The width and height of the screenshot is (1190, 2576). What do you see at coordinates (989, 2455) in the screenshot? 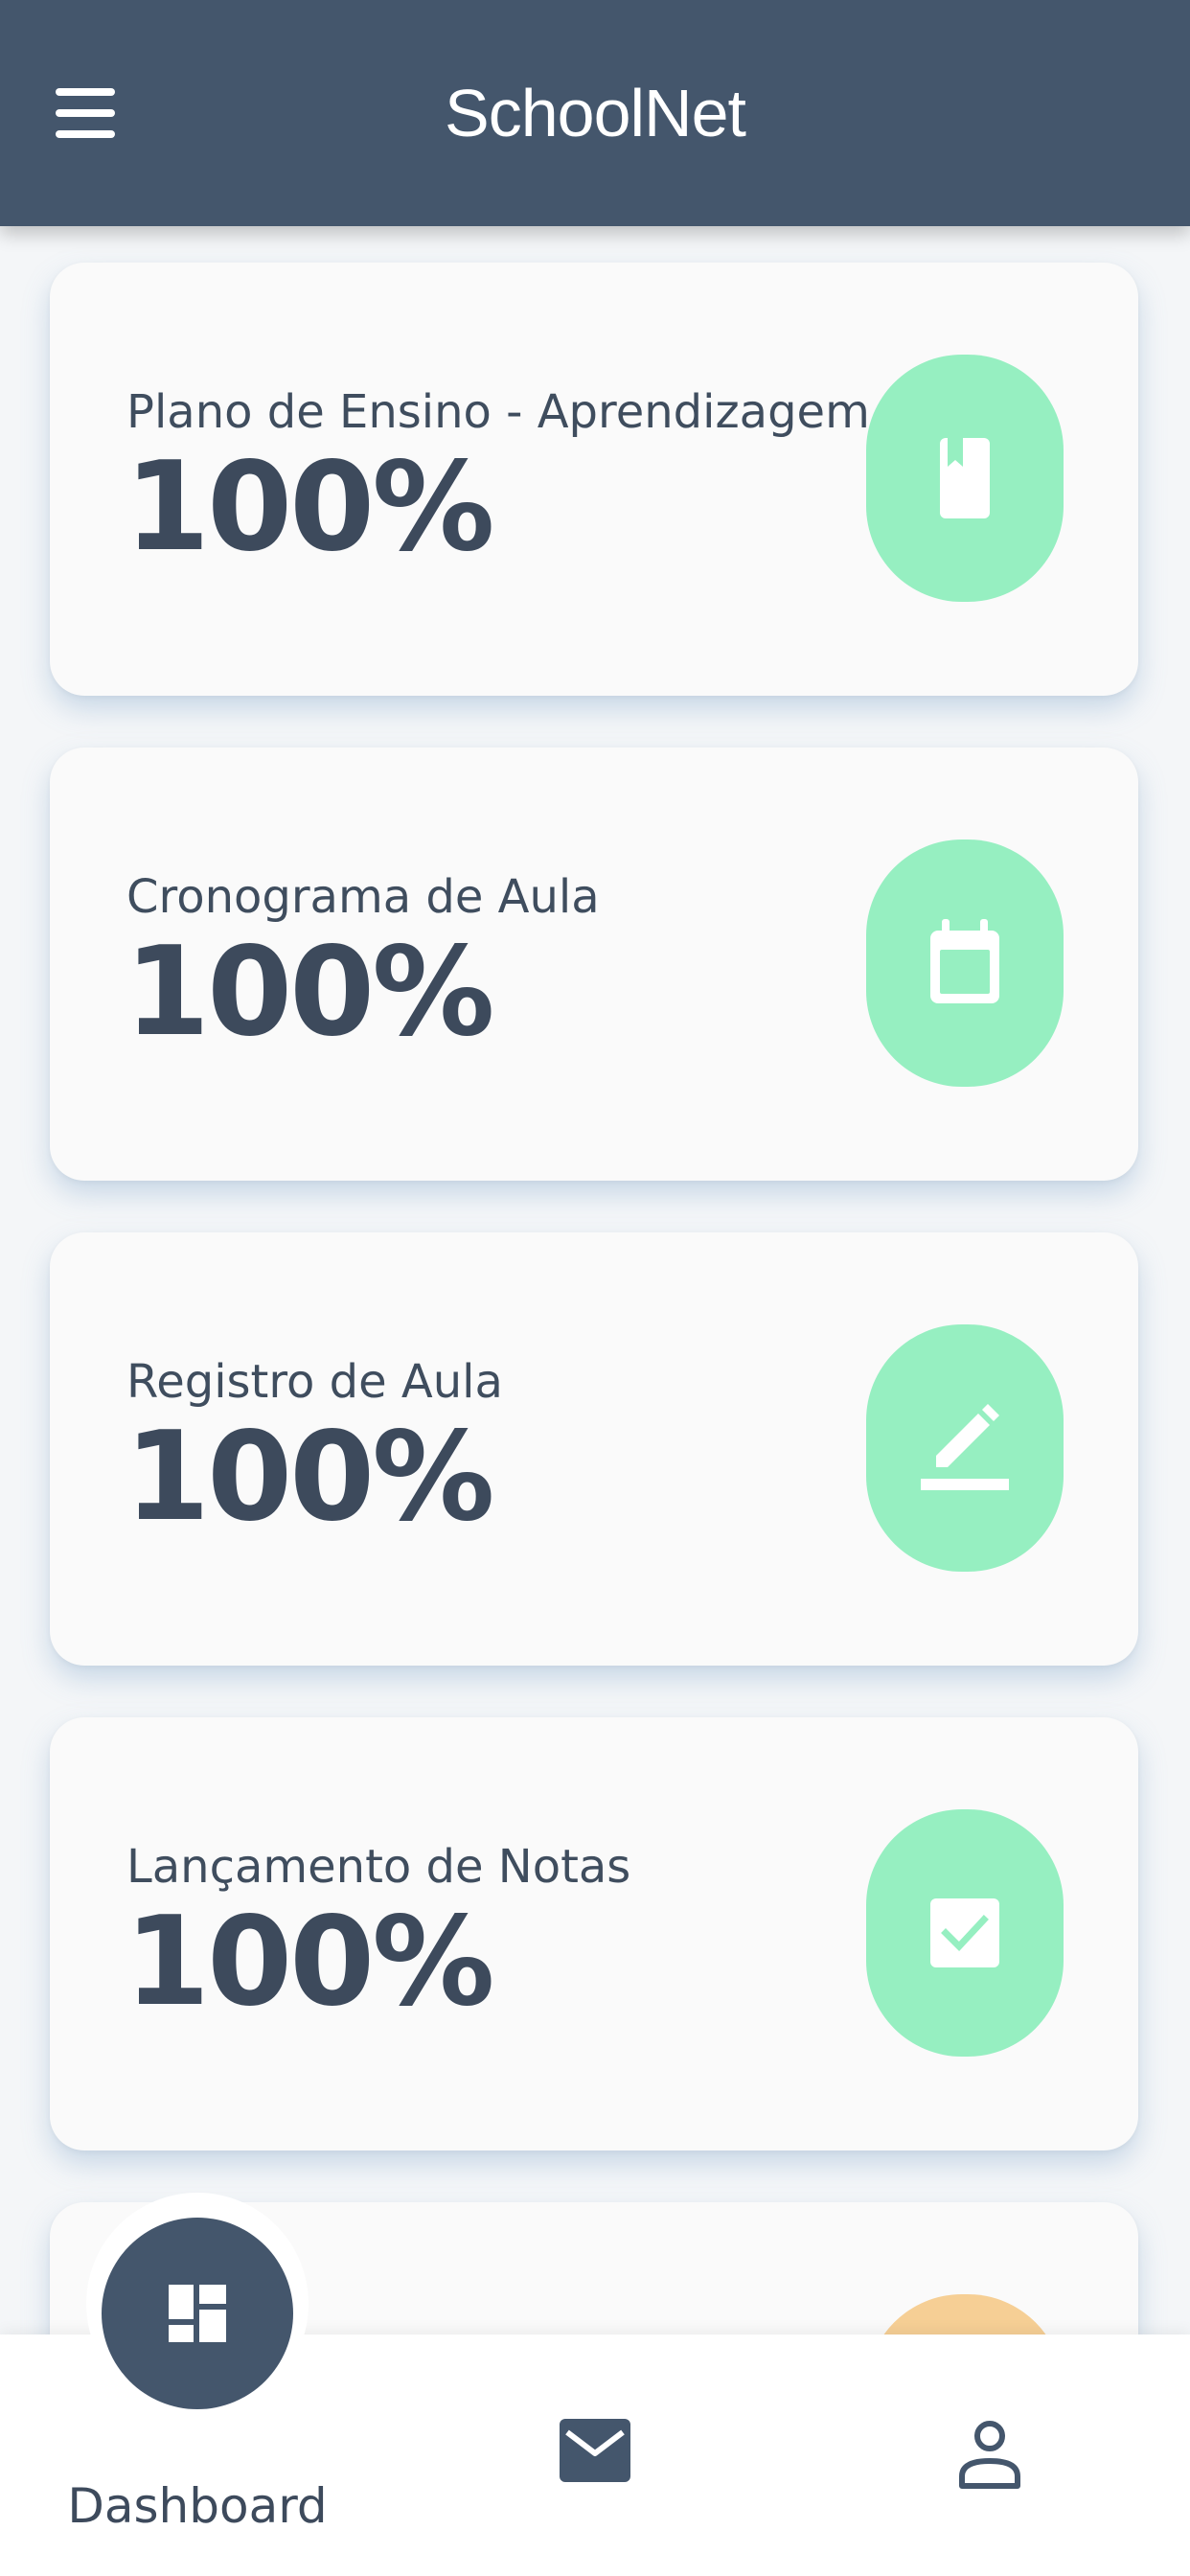
I see `user-profile-icon` at bounding box center [989, 2455].